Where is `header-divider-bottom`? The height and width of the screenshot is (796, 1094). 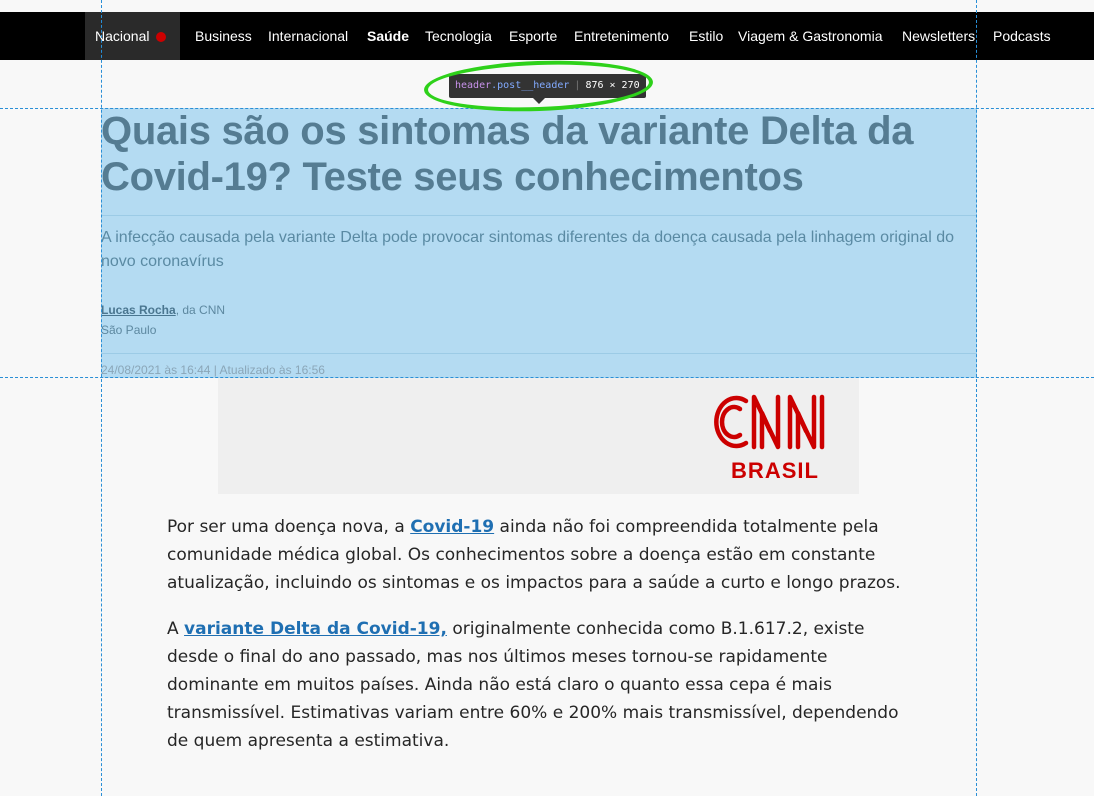
header-divider-bottom is located at coordinates (539, 353).